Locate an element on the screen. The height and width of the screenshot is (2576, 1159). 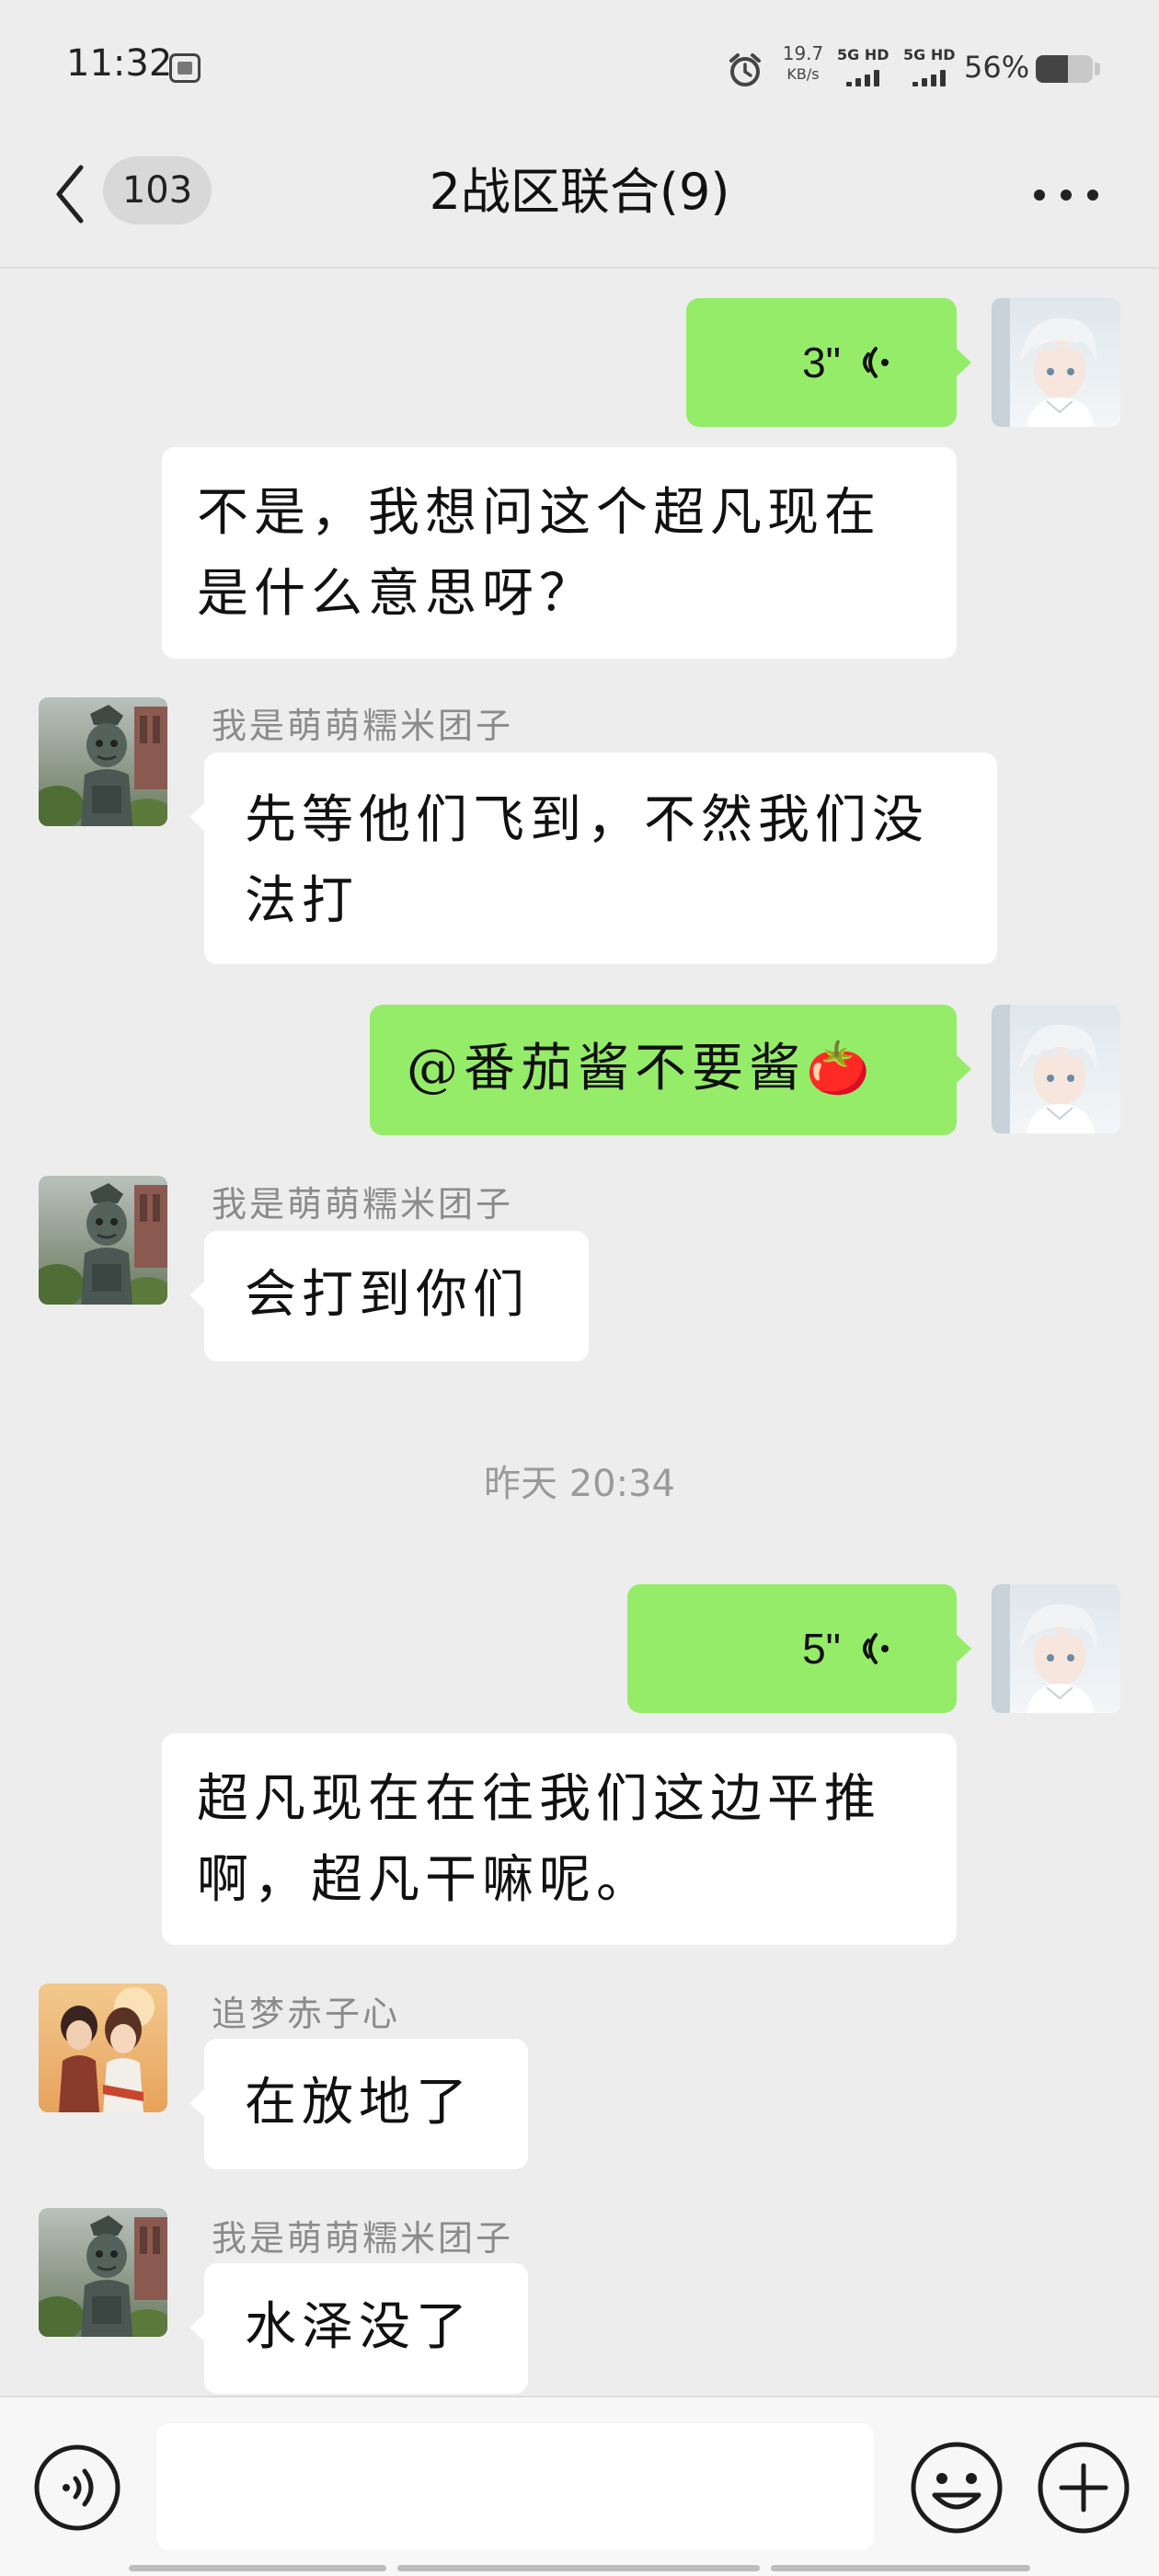
voice-duration: 3" is located at coordinates (821, 362).